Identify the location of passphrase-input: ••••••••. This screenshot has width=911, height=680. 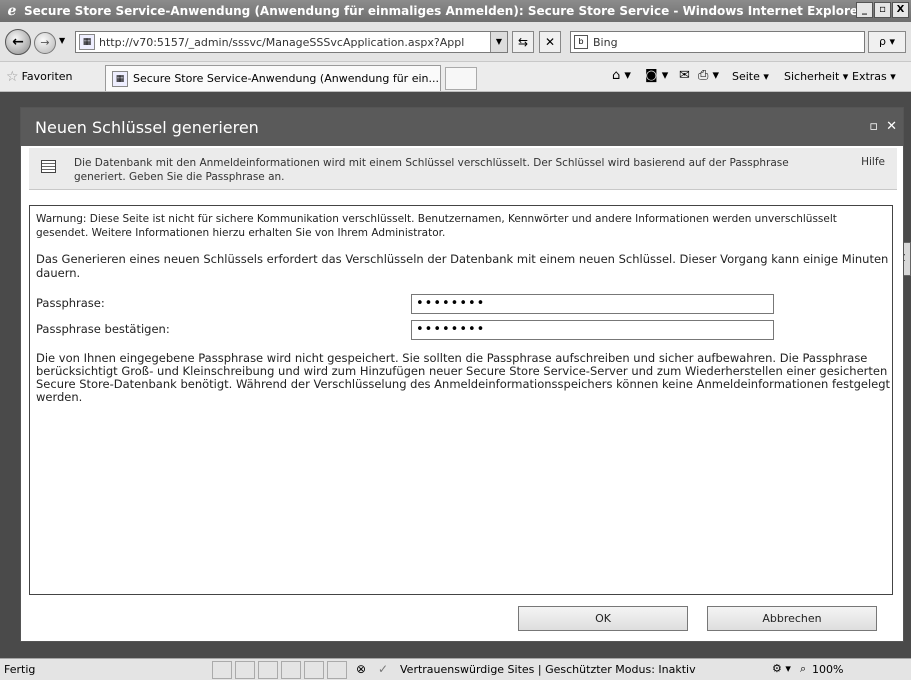
(592, 304).